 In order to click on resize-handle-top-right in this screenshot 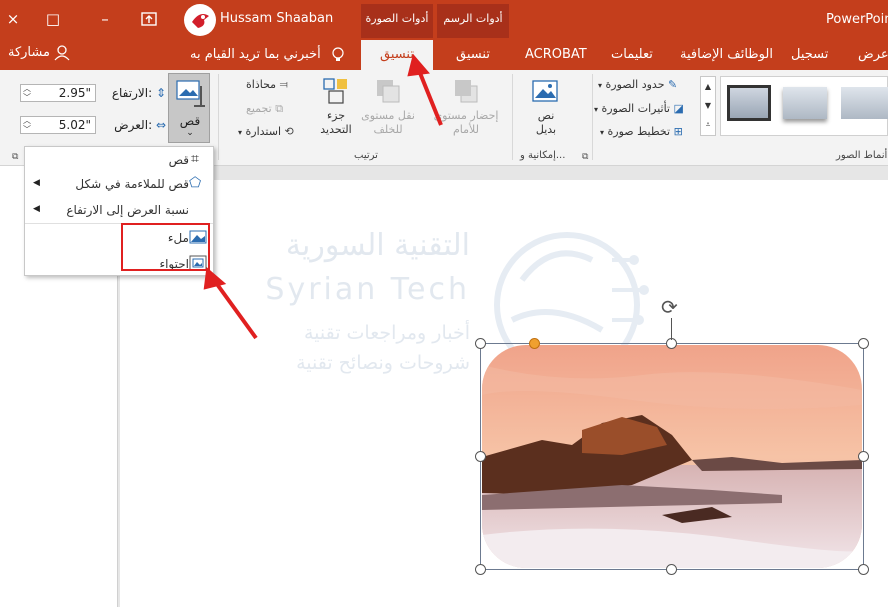, I will do `click(863, 343)`.